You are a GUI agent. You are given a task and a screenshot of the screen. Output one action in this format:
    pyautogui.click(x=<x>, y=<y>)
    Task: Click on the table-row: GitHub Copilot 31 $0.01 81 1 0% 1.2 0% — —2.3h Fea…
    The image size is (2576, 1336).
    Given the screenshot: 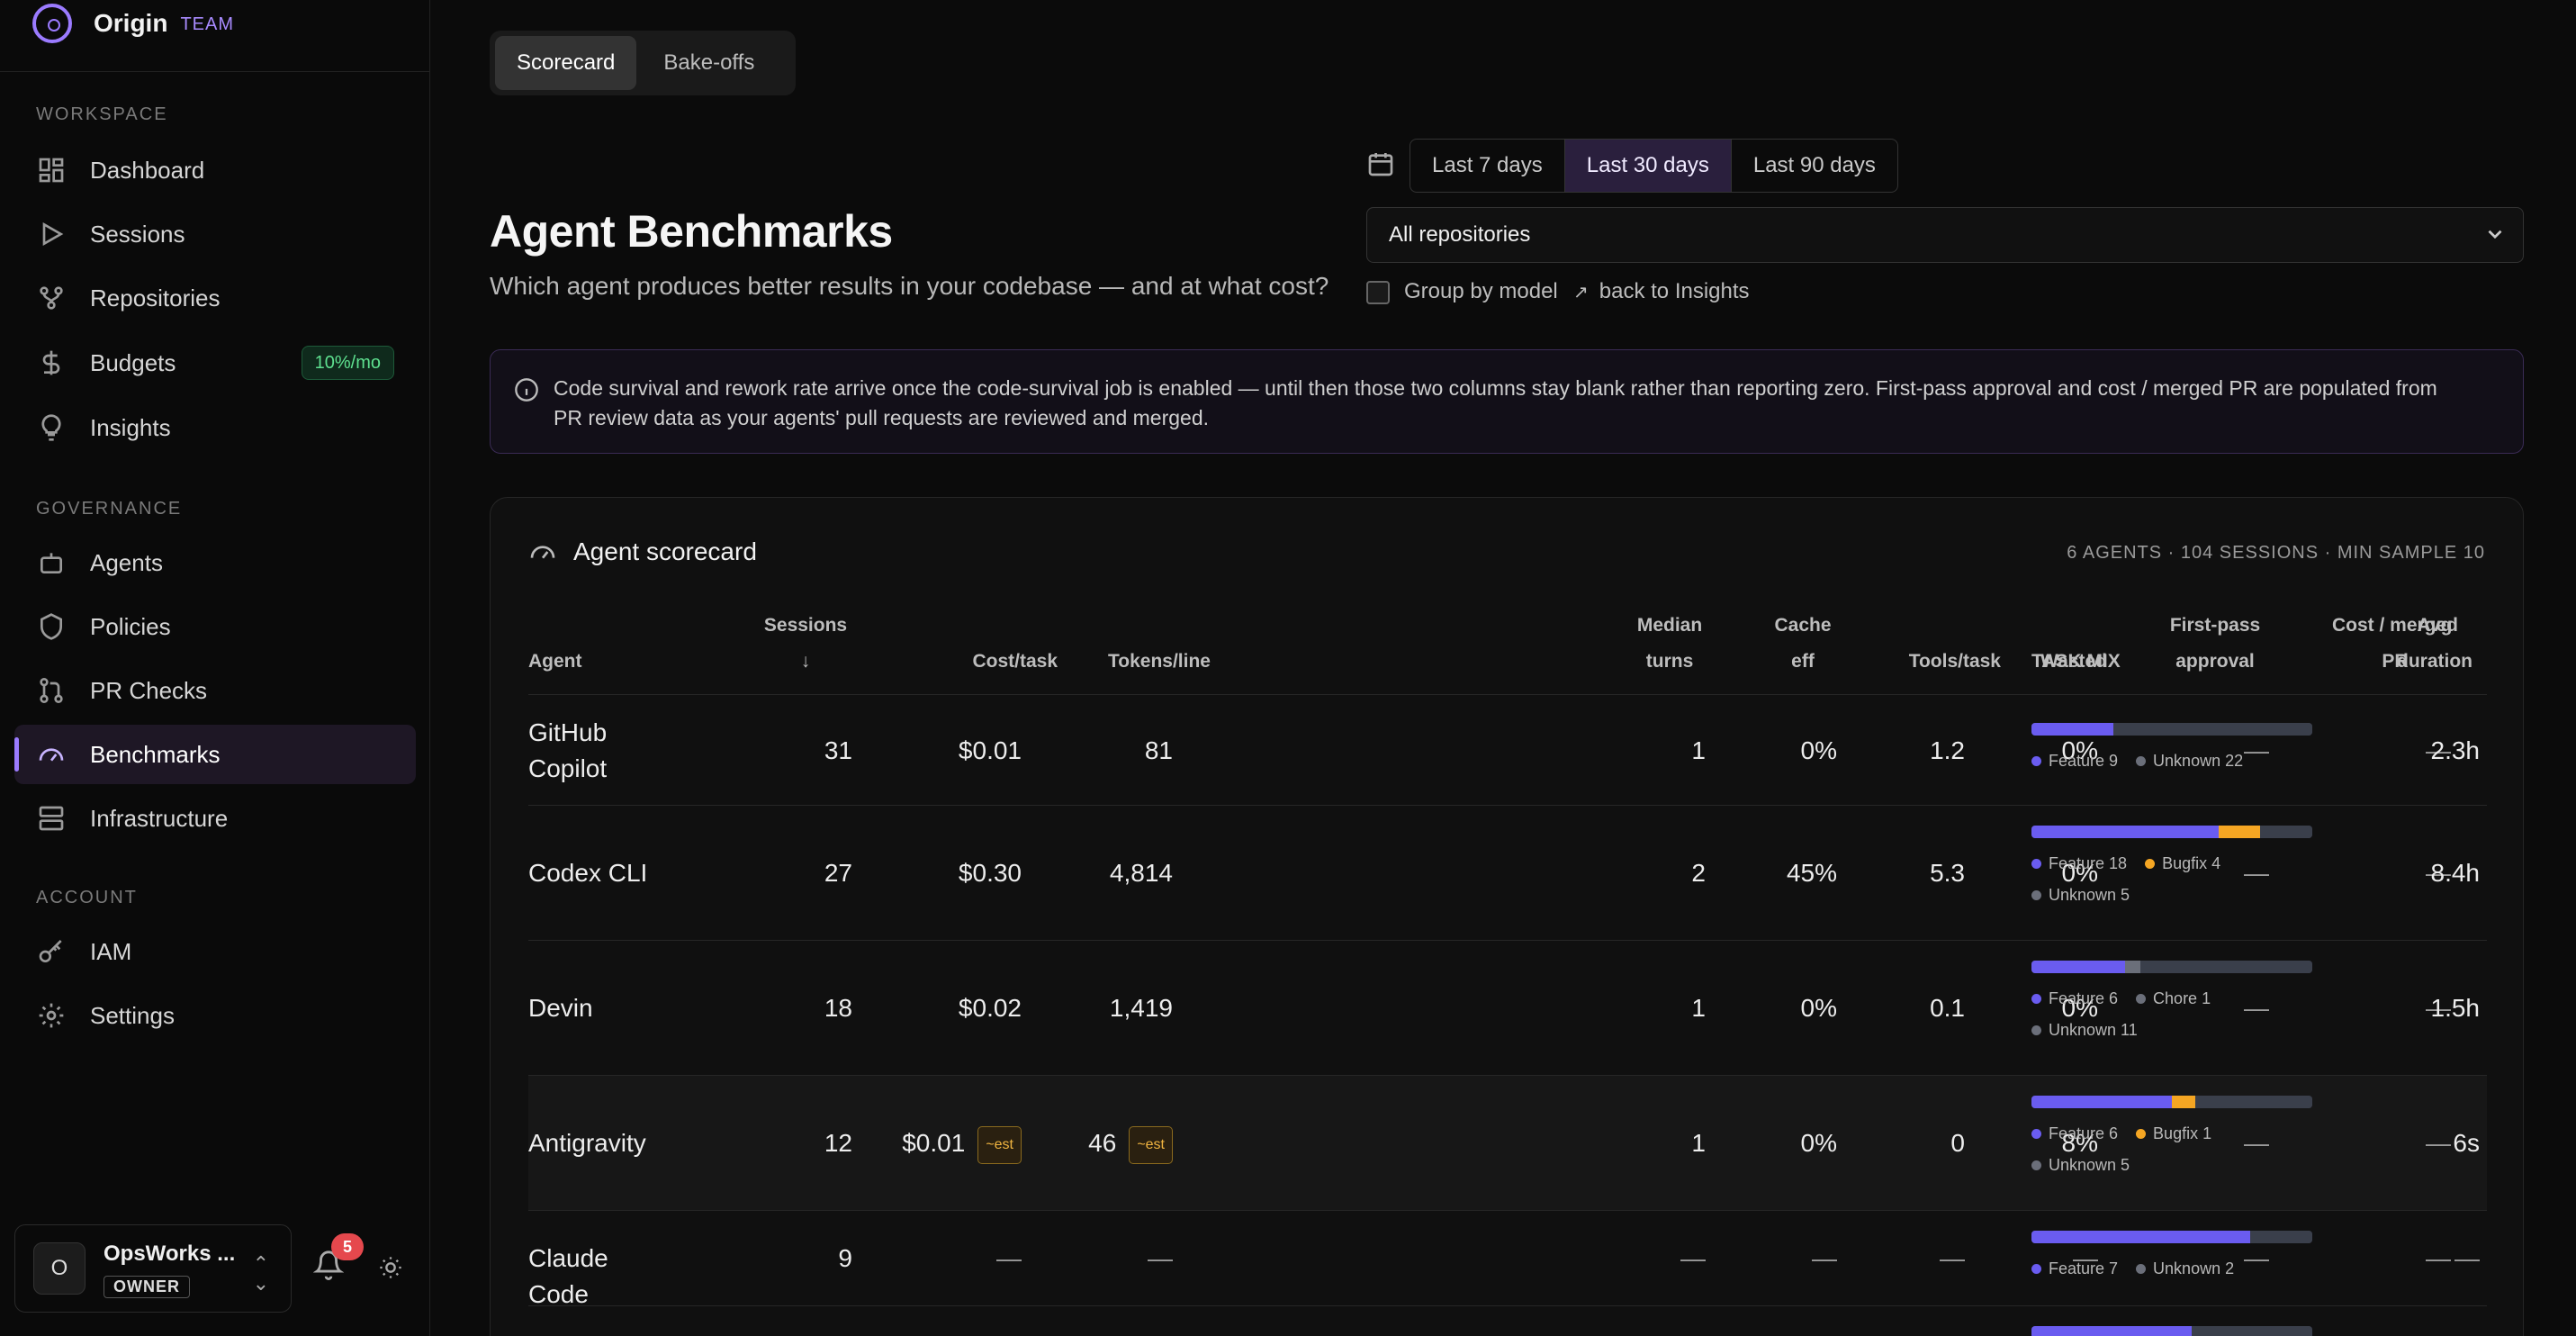 What is the action you would take?
    pyautogui.click(x=1507, y=751)
    